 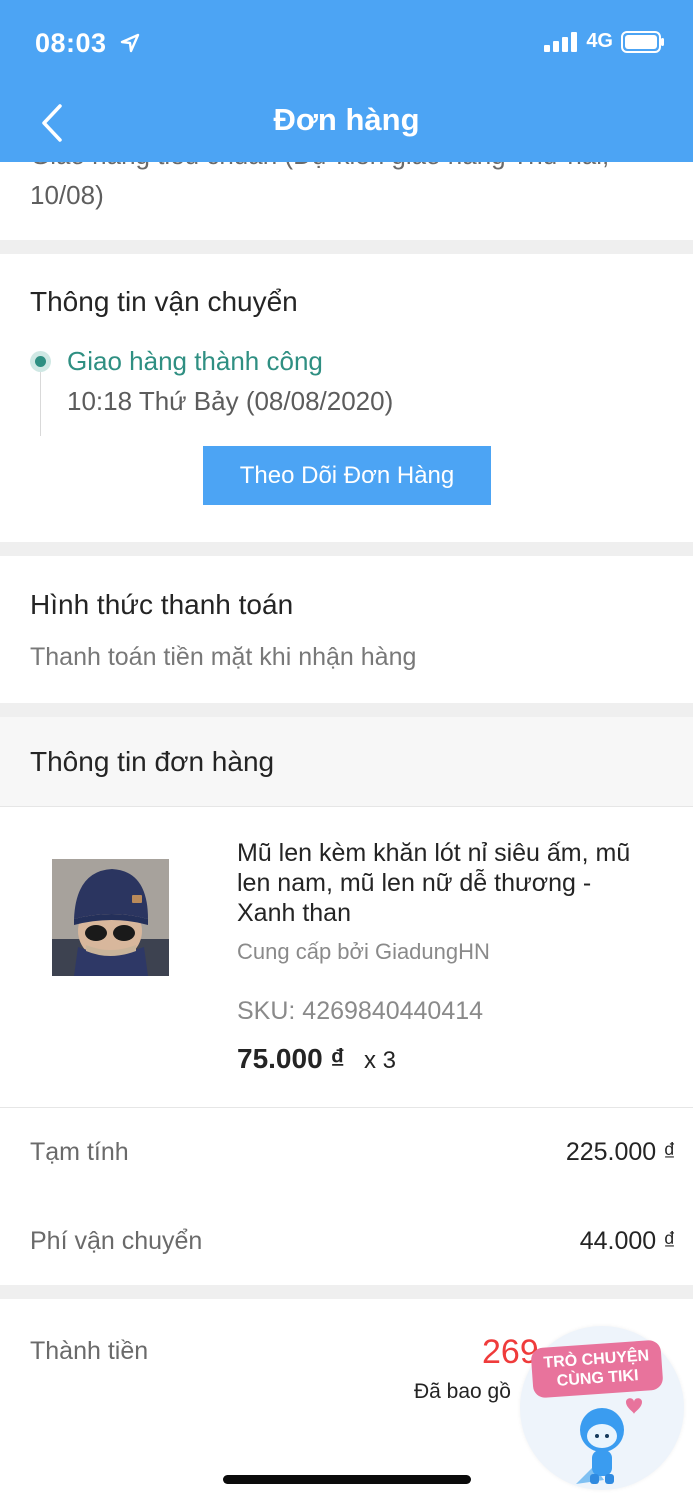 I want to click on product-price: 75.000 ₫, so click(x=291, y=1058).